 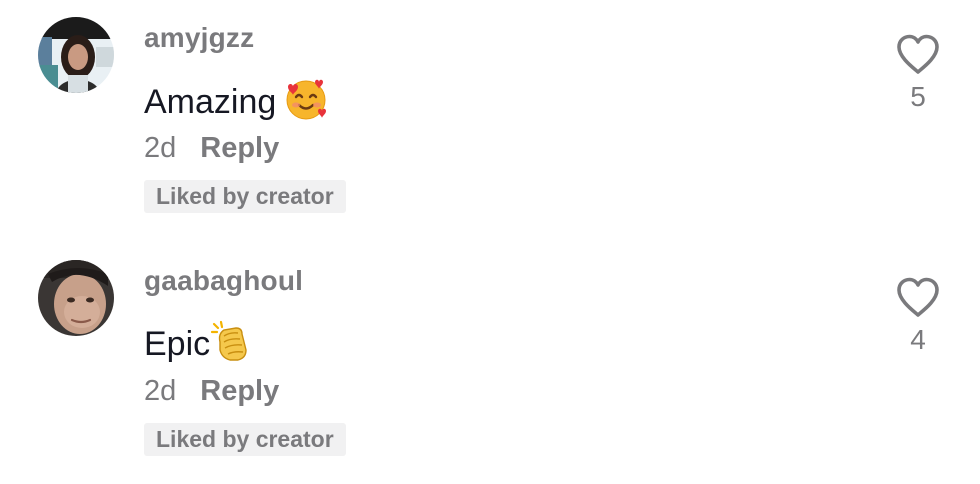 What do you see at coordinates (199, 38) in the screenshot?
I see `username: amyjgzz` at bounding box center [199, 38].